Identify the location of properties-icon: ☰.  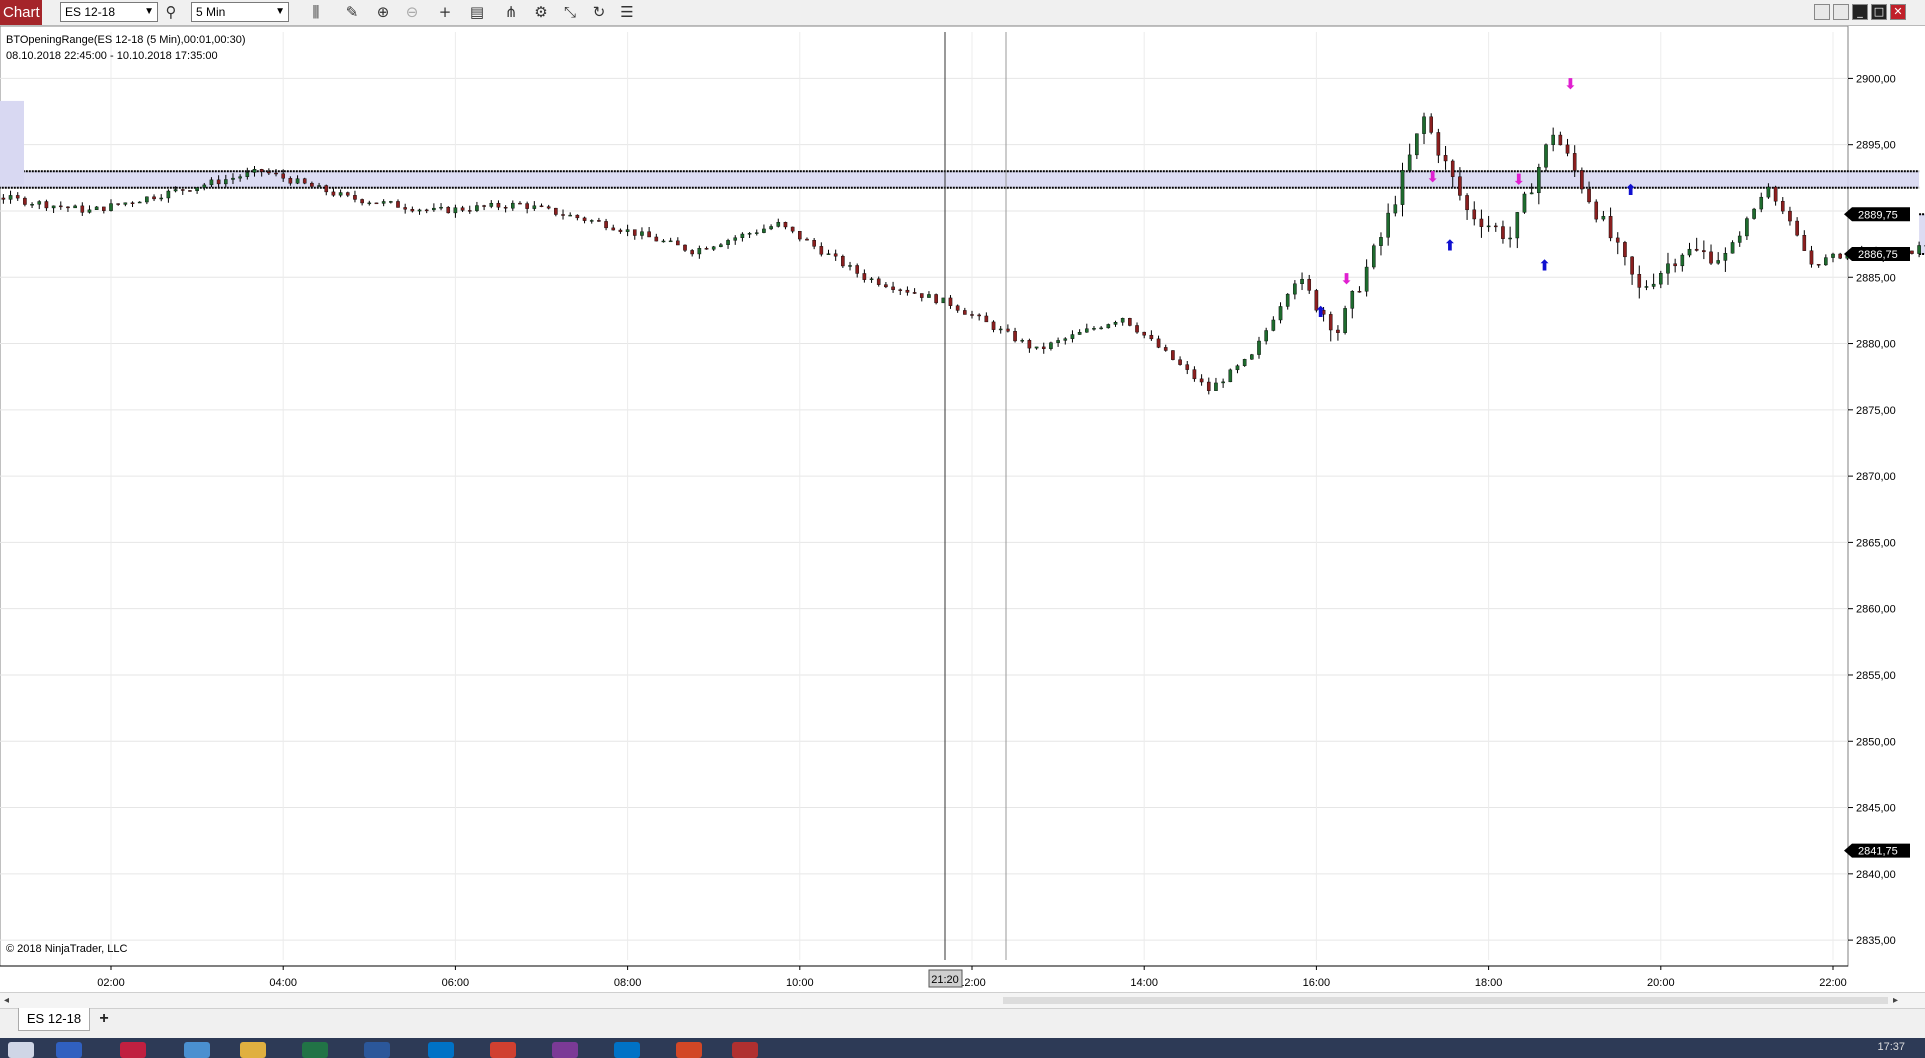
(627, 12).